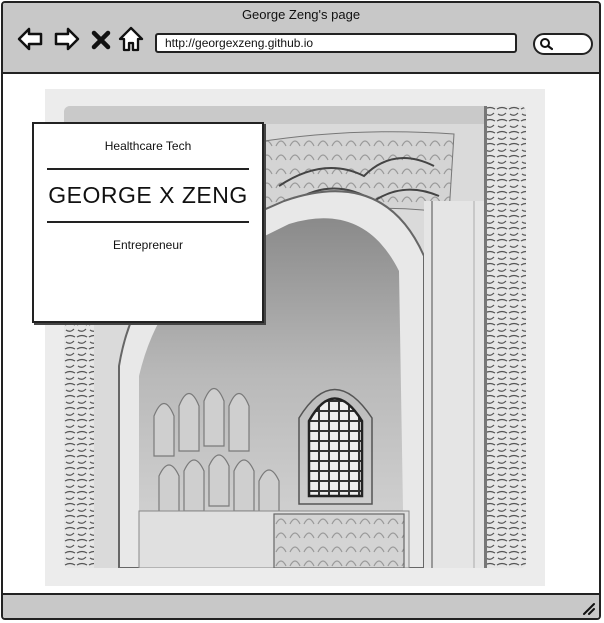 The width and height of the screenshot is (604, 623). What do you see at coordinates (148, 195) in the screenshot?
I see `site-owner-name: GEORGE X ZENG` at bounding box center [148, 195].